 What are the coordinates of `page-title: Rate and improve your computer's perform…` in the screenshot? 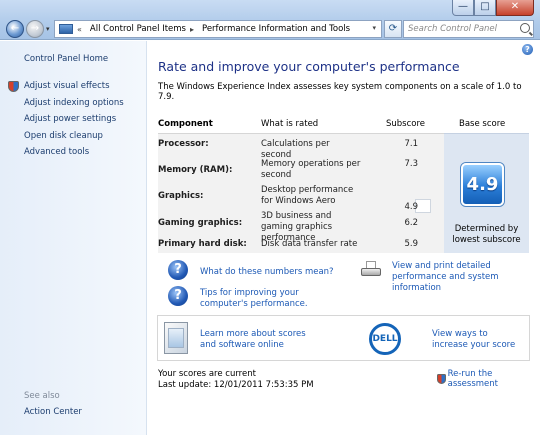 It's located at (309, 66).